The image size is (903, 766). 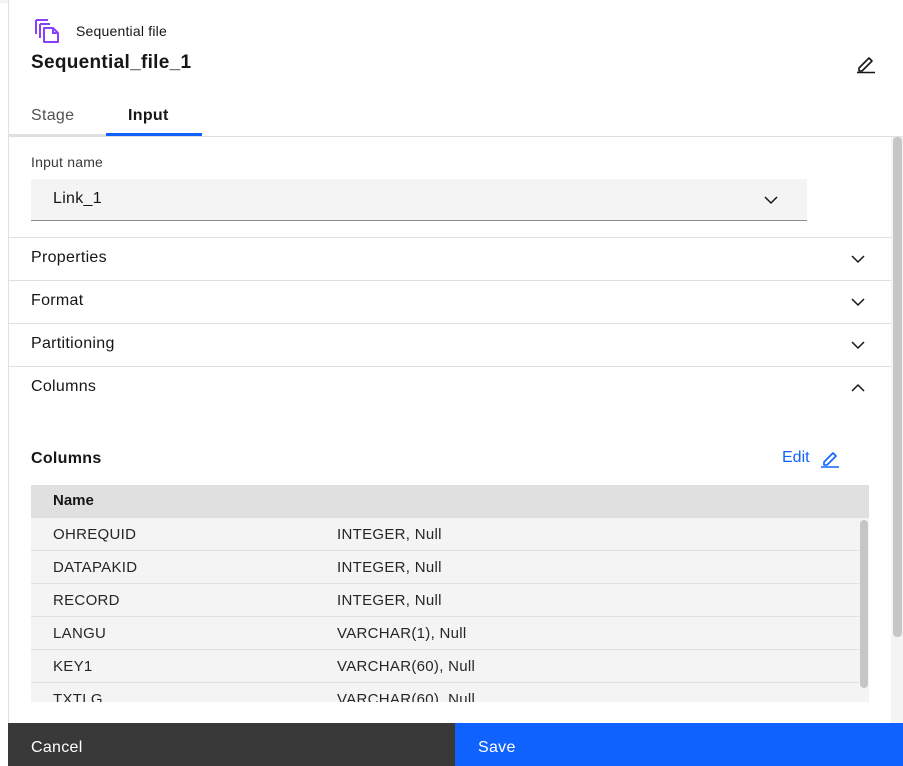 I want to click on footer-actions: Cancel Save, so click(x=455, y=744).